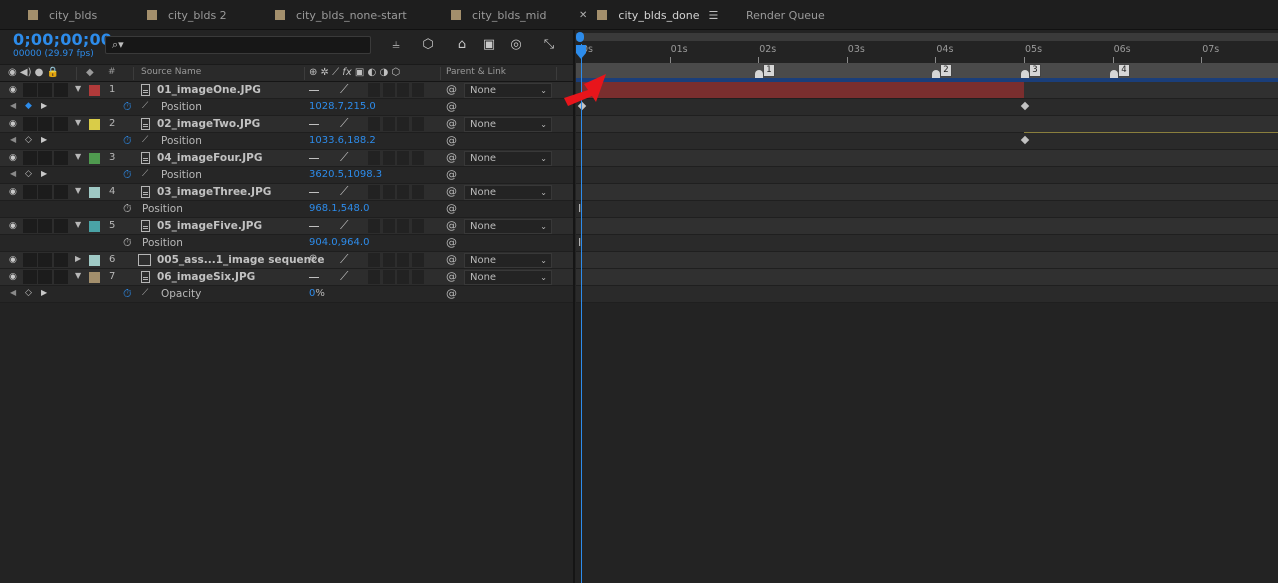 This screenshot has height=583, width=1278. Describe the element at coordinates (287, 209) in the screenshot. I see `property-row: ⏱ Position 968.1,548.0 @` at that location.